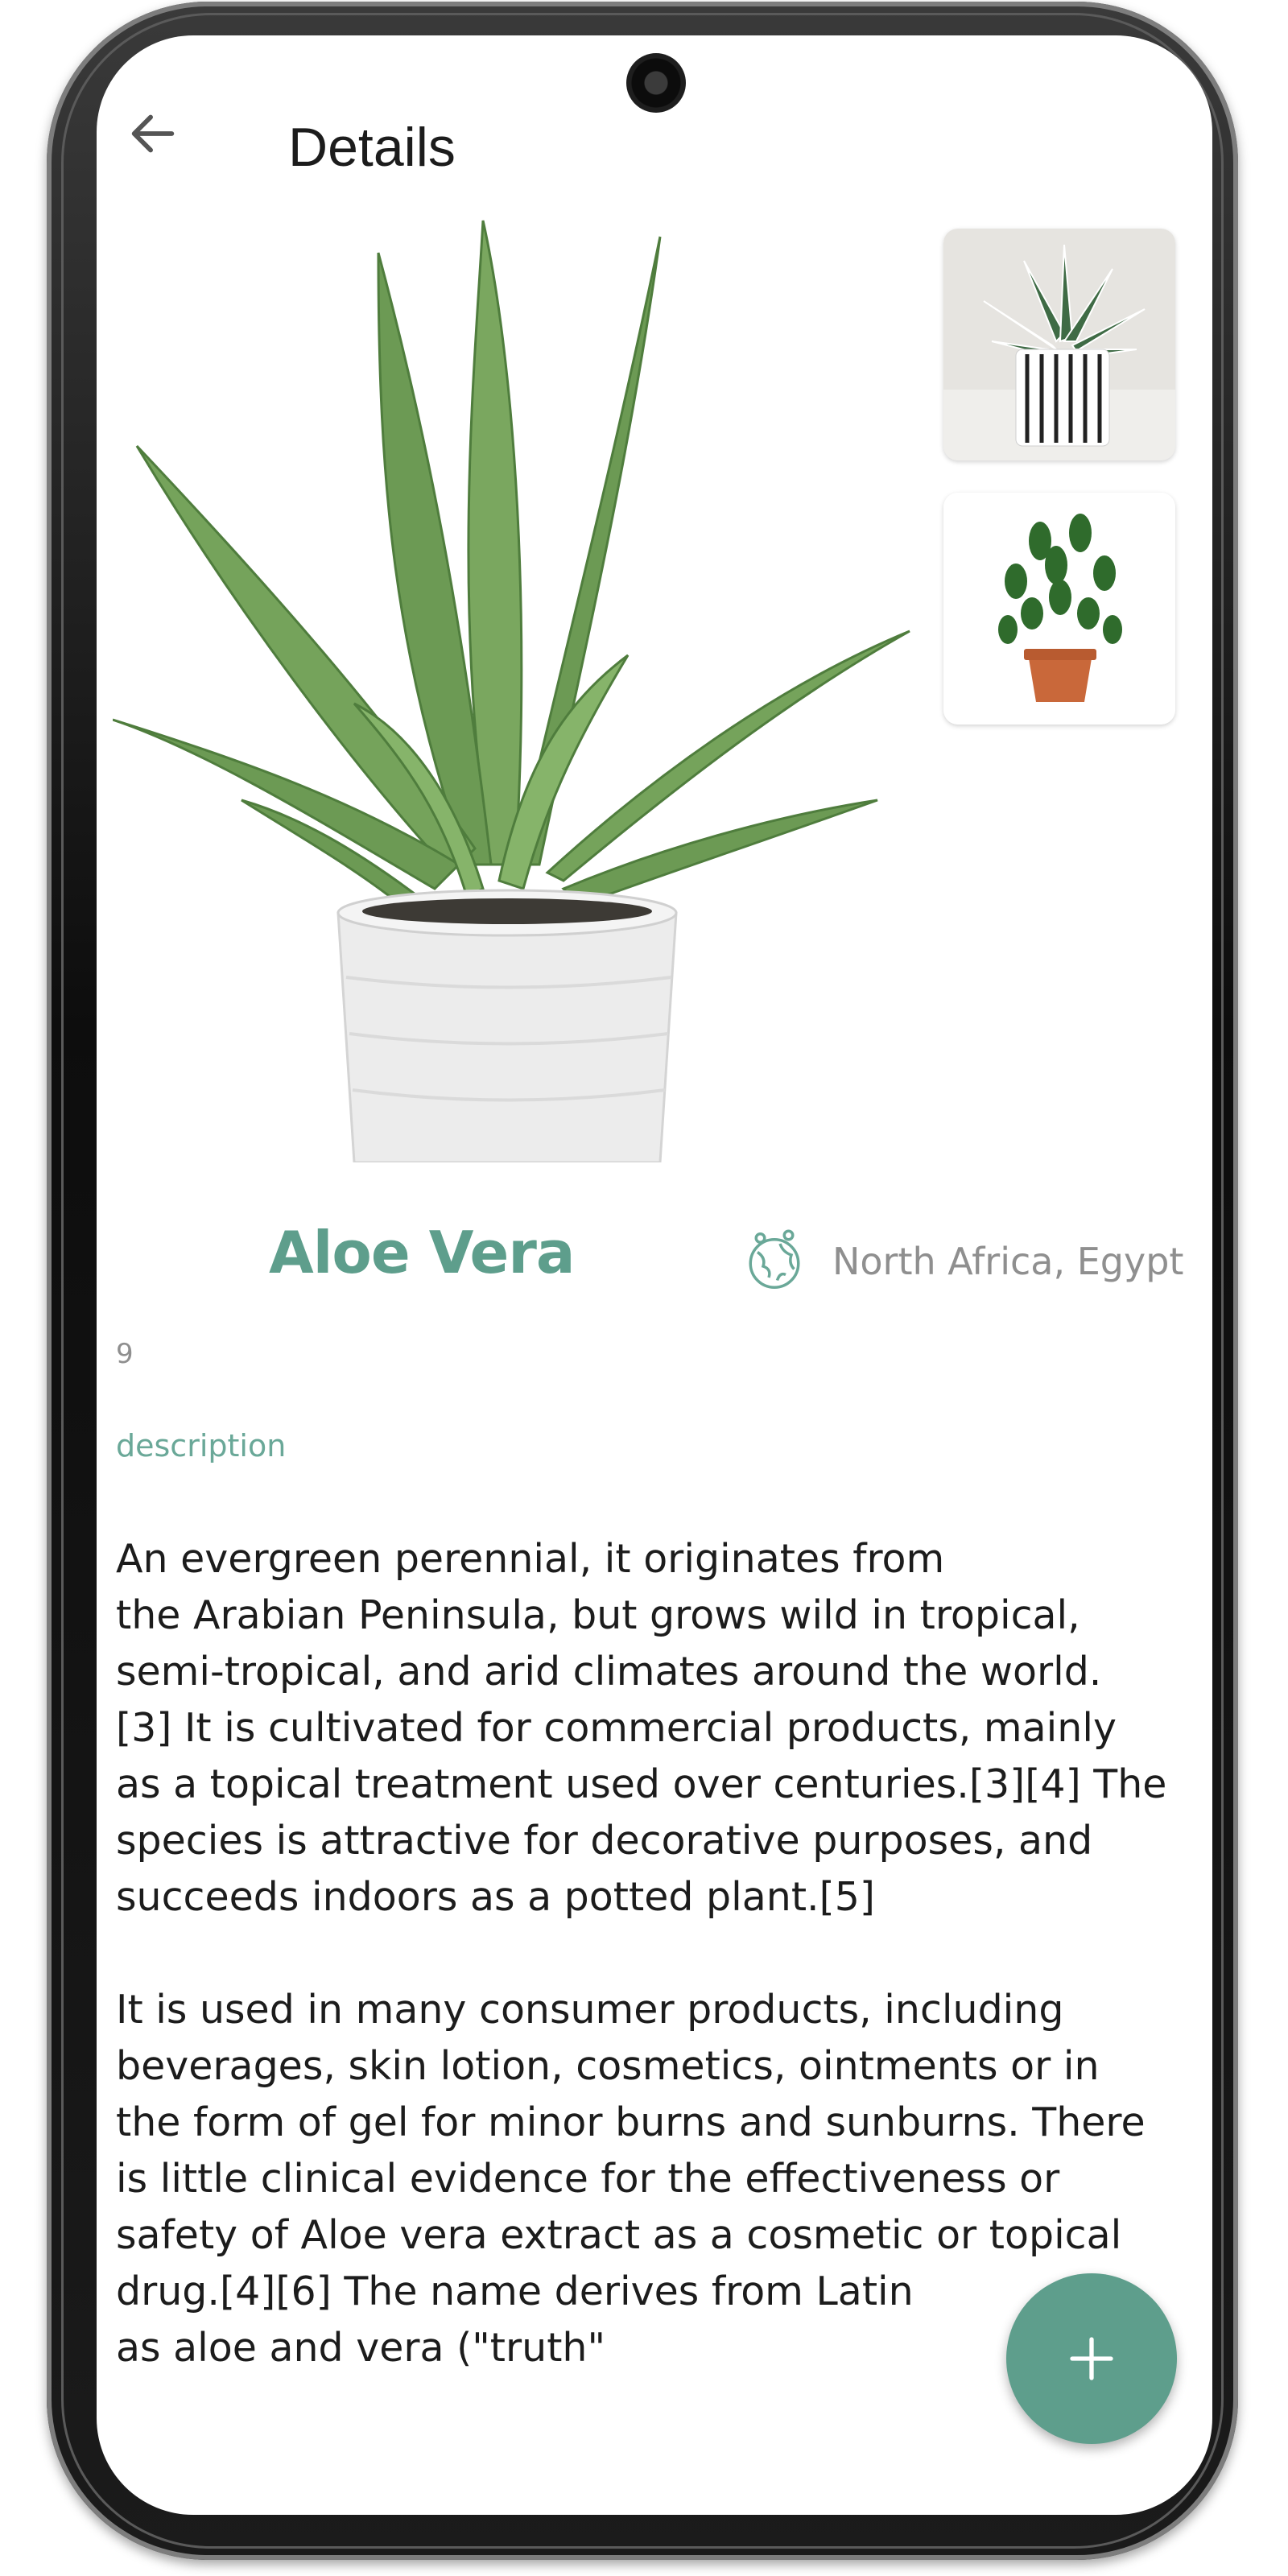 This screenshot has height=2576, width=1288. I want to click on zebra-plant-image, so click(1059, 344).